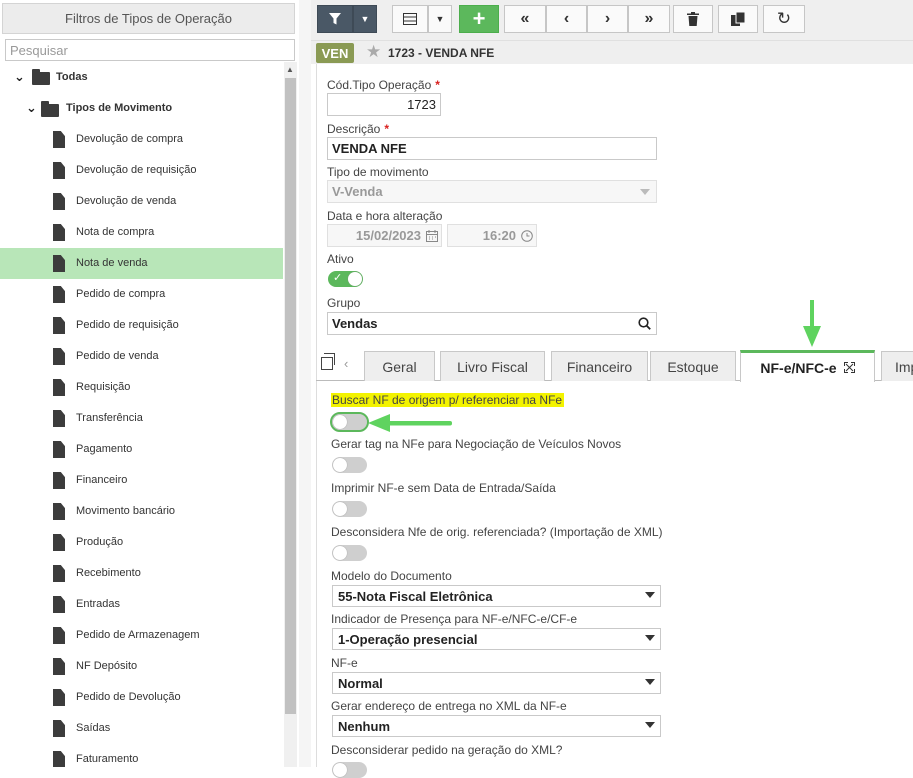 The height and width of the screenshot is (778, 913). What do you see at coordinates (104, 449) in the screenshot?
I see `tree-item-label: Pagamento` at bounding box center [104, 449].